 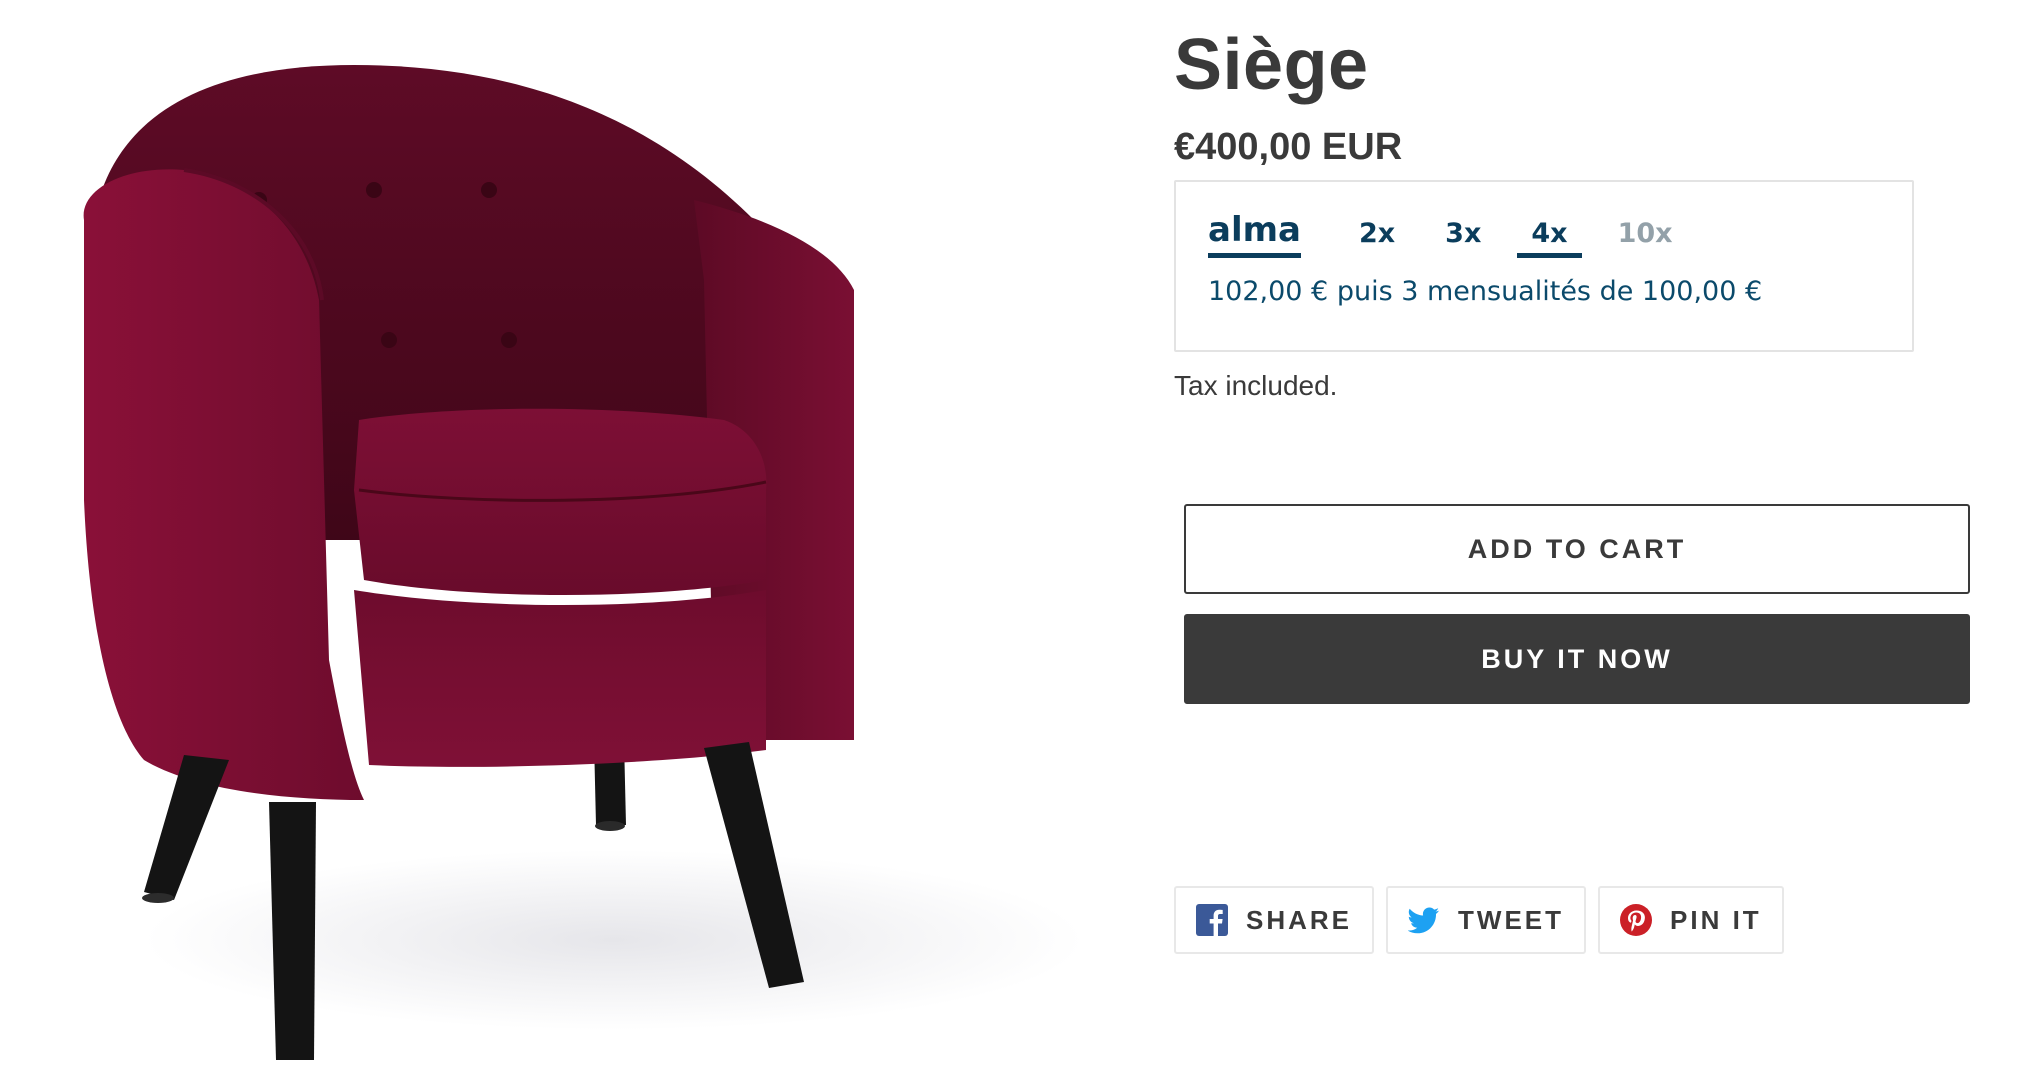 What do you see at coordinates (1511, 919) in the screenshot?
I see `share-twitter-label: TWEET` at bounding box center [1511, 919].